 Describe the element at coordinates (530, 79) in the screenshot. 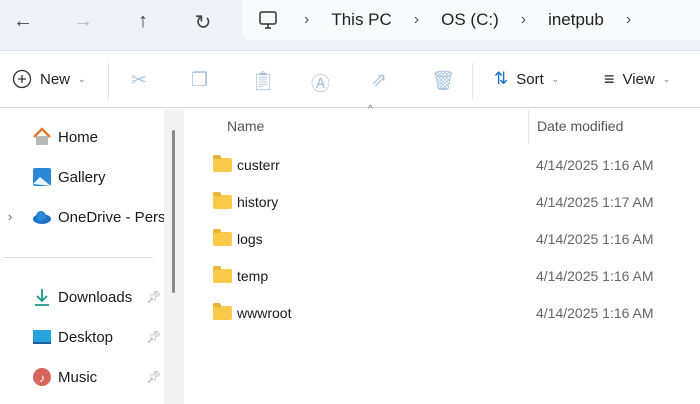

I see `sort-label: Sort` at that location.